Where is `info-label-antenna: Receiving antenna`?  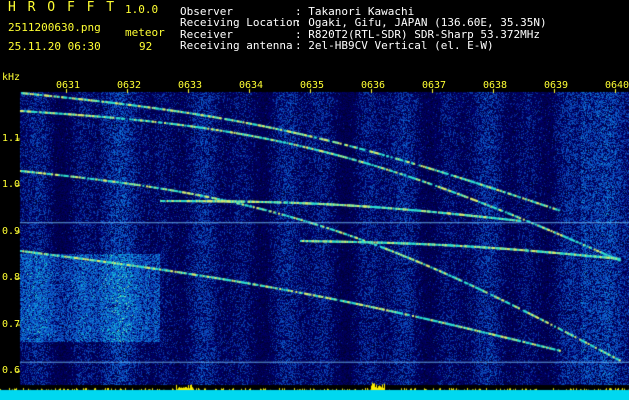
info-label-antenna: Receiving antenna is located at coordinates (236, 45).